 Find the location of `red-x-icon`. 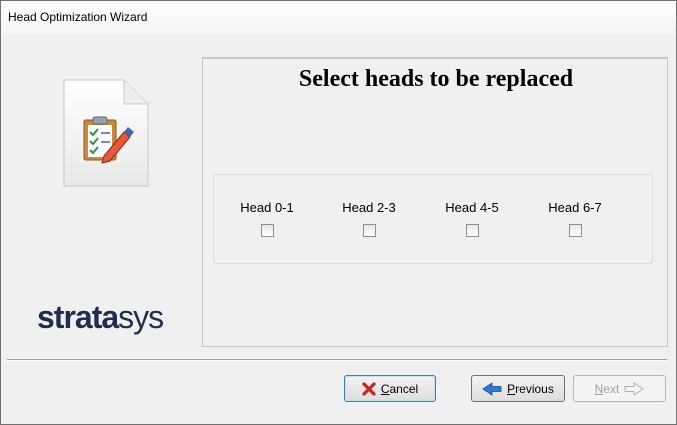

red-x-icon is located at coordinates (369, 388).